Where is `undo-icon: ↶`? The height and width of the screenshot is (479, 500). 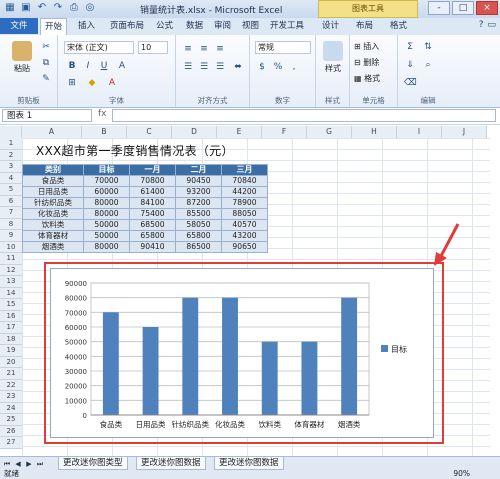
undo-icon: ↶ is located at coordinates (42, 8).